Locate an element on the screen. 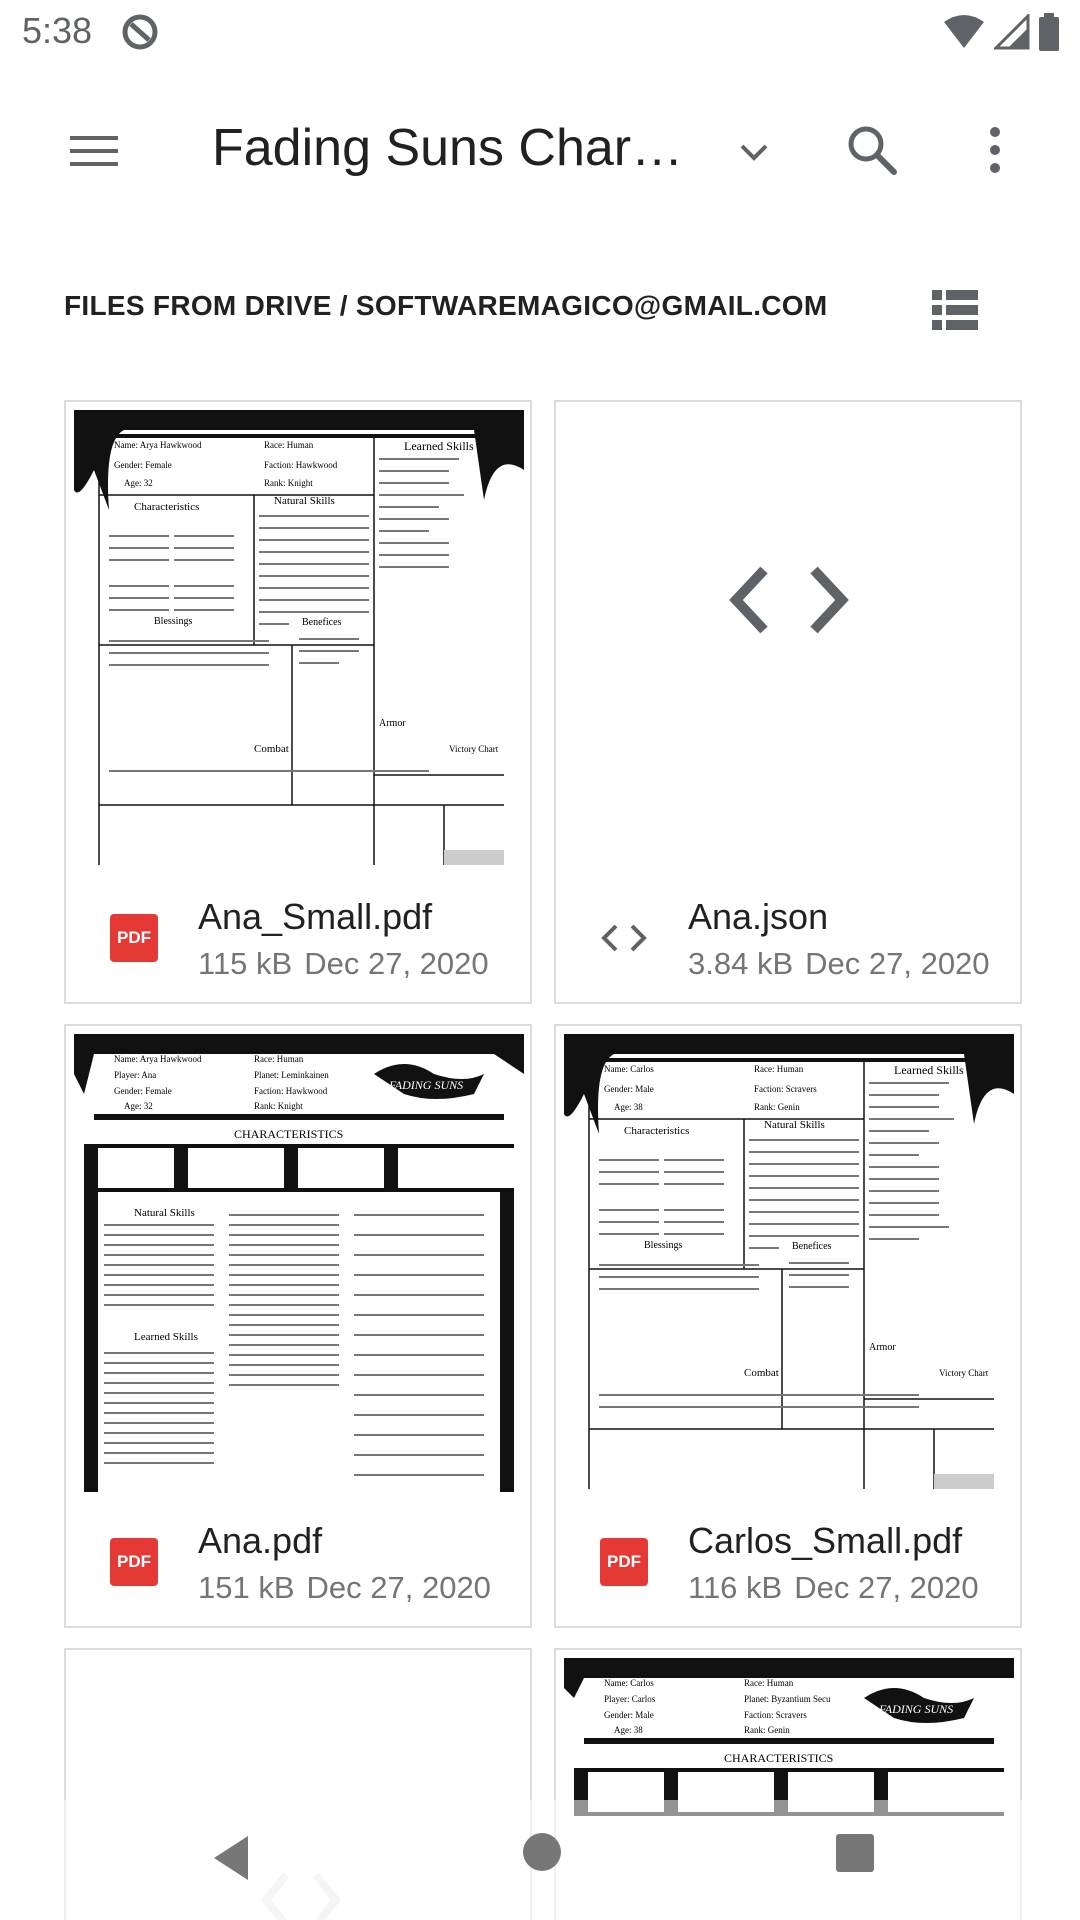 Image resolution: width=1080 pixels, height=1920 pixels. recents-icon is located at coordinates (855, 1853).